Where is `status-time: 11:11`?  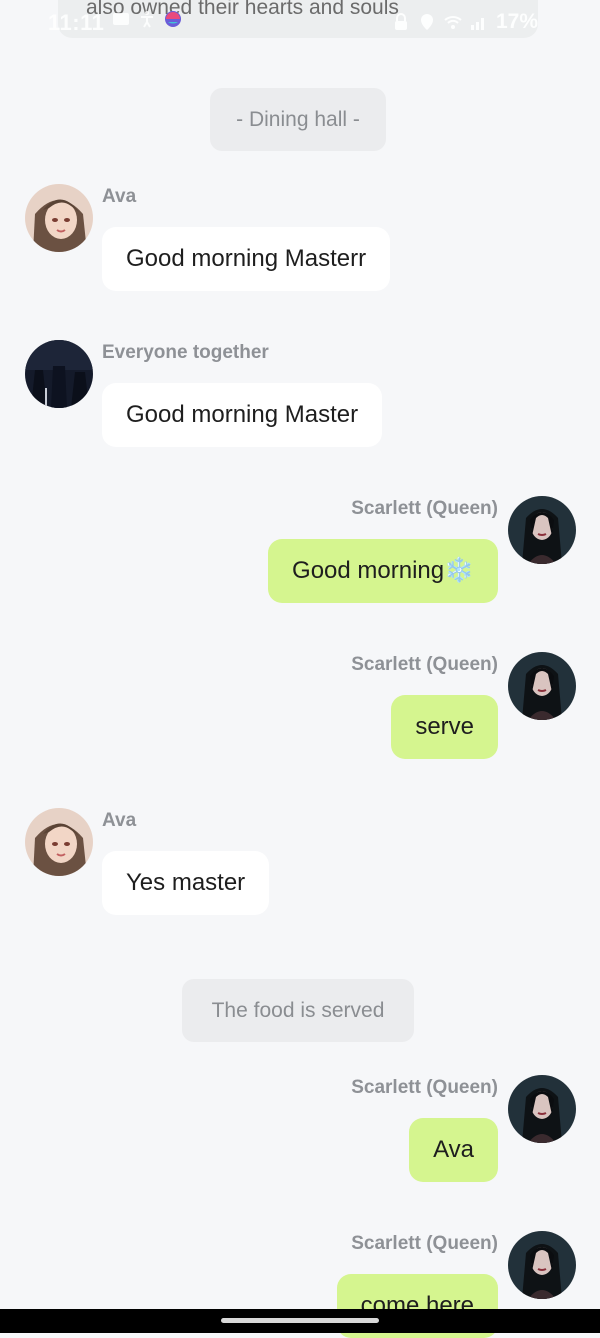 status-time: 11:11 is located at coordinates (76, 22).